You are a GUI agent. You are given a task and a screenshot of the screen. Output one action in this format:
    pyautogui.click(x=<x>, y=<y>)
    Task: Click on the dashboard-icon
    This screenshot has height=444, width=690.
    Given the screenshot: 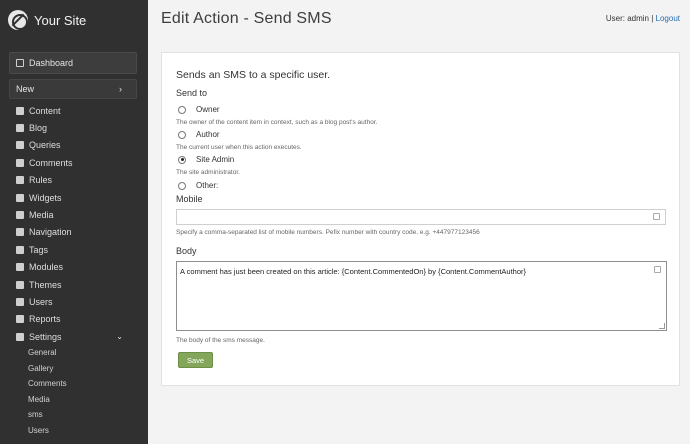 What is the action you would take?
    pyautogui.click(x=20, y=63)
    